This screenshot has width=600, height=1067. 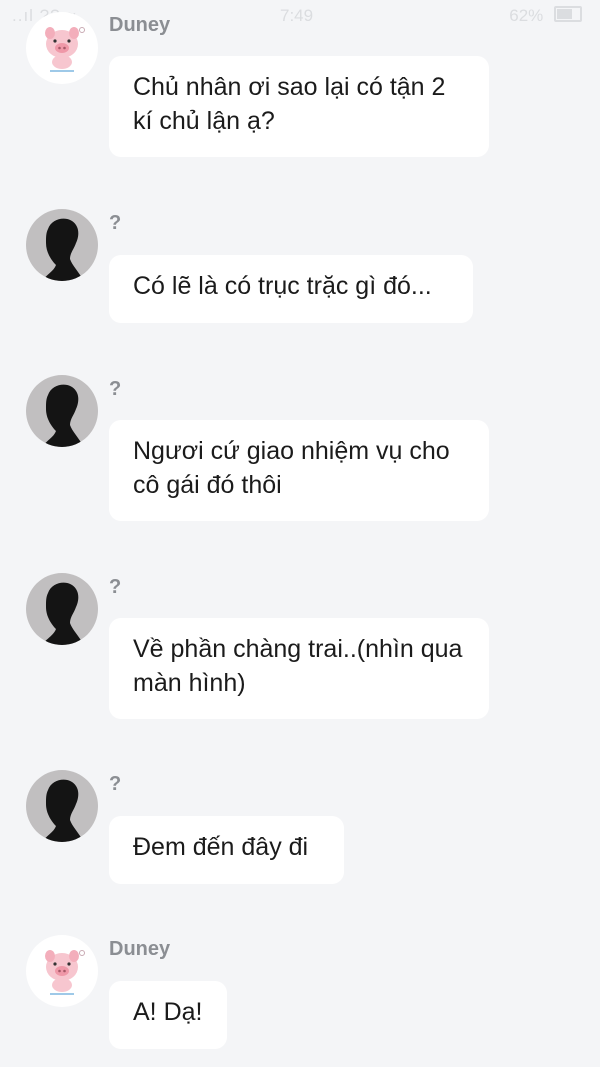 I want to click on battery-indicator: 62%, so click(x=545, y=16).